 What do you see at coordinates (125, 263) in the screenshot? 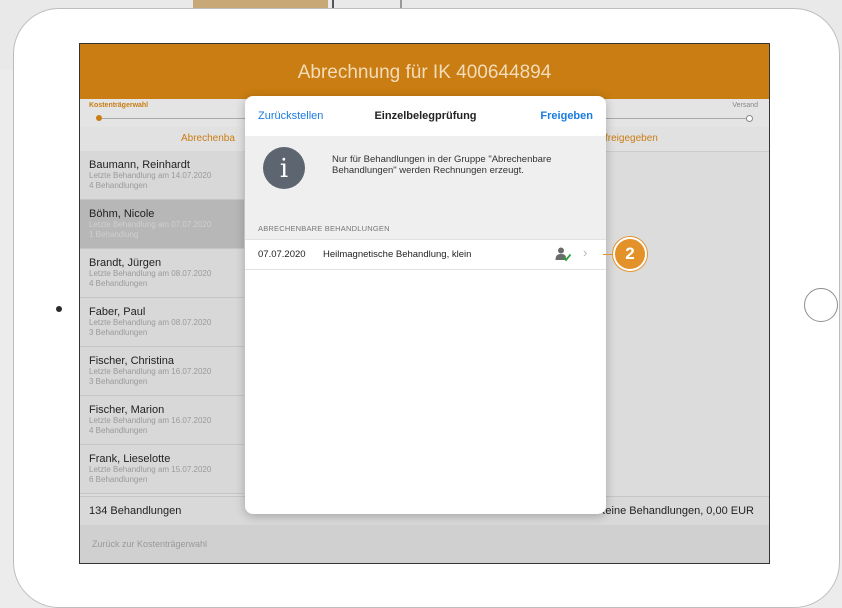
I see `patient-name: Brandt, Jürgen` at bounding box center [125, 263].